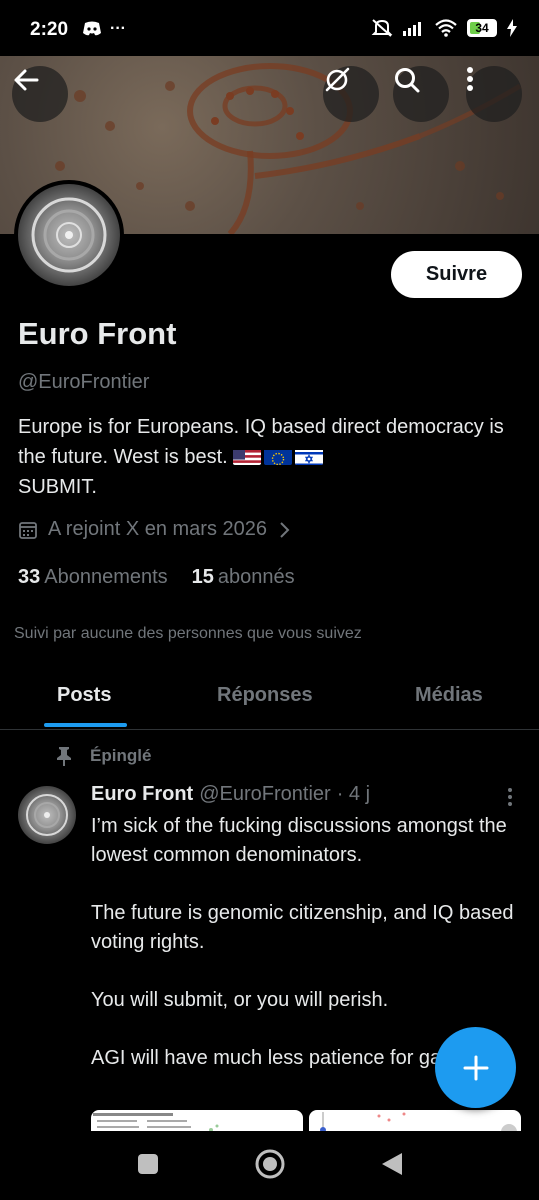  Describe the element at coordinates (142, 794) in the screenshot. I see `tweet-author-name: Euro Front` at that location.